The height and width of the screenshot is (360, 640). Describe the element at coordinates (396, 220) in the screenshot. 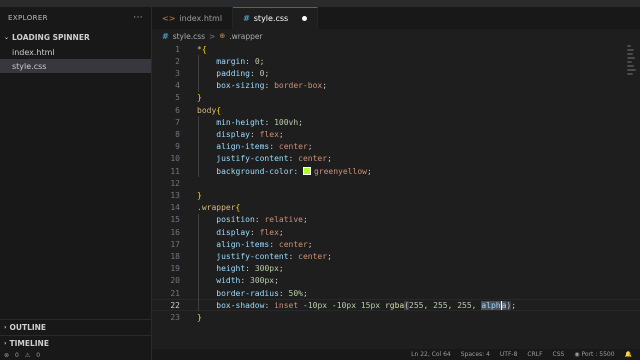

I see `code-line: 15 position: relative;` at that location.